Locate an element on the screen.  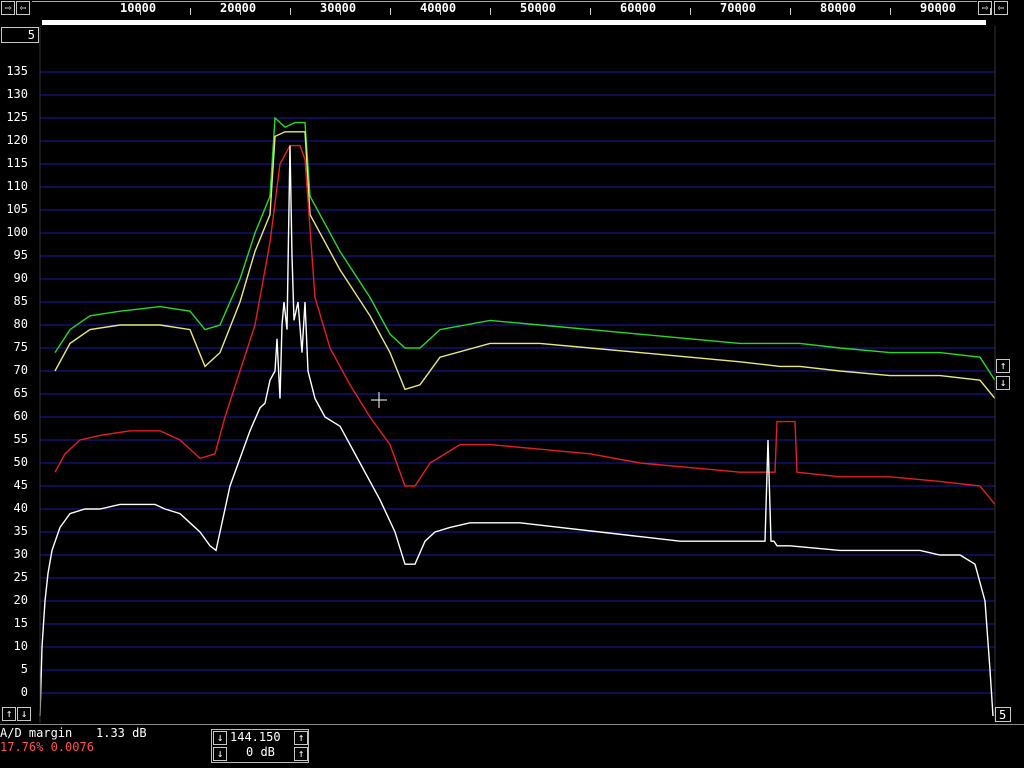
y-tick-label: 95 is located at coordinates (20, 255).